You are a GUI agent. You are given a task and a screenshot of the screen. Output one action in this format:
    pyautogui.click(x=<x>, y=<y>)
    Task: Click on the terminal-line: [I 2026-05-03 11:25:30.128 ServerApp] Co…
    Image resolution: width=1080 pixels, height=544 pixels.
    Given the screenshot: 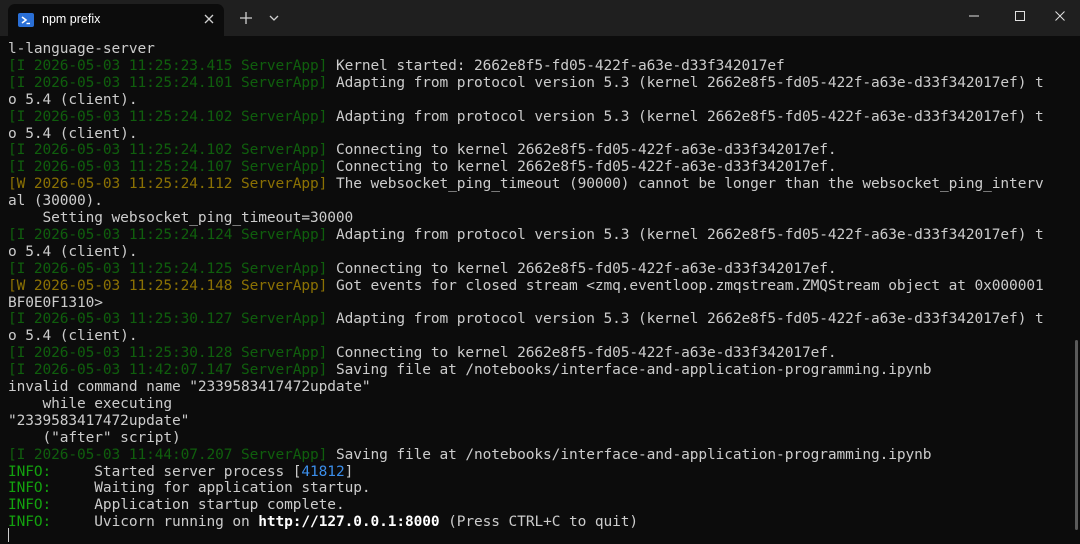 What is the action you would take?
    pyautogui.click(x=422, y=353)
    